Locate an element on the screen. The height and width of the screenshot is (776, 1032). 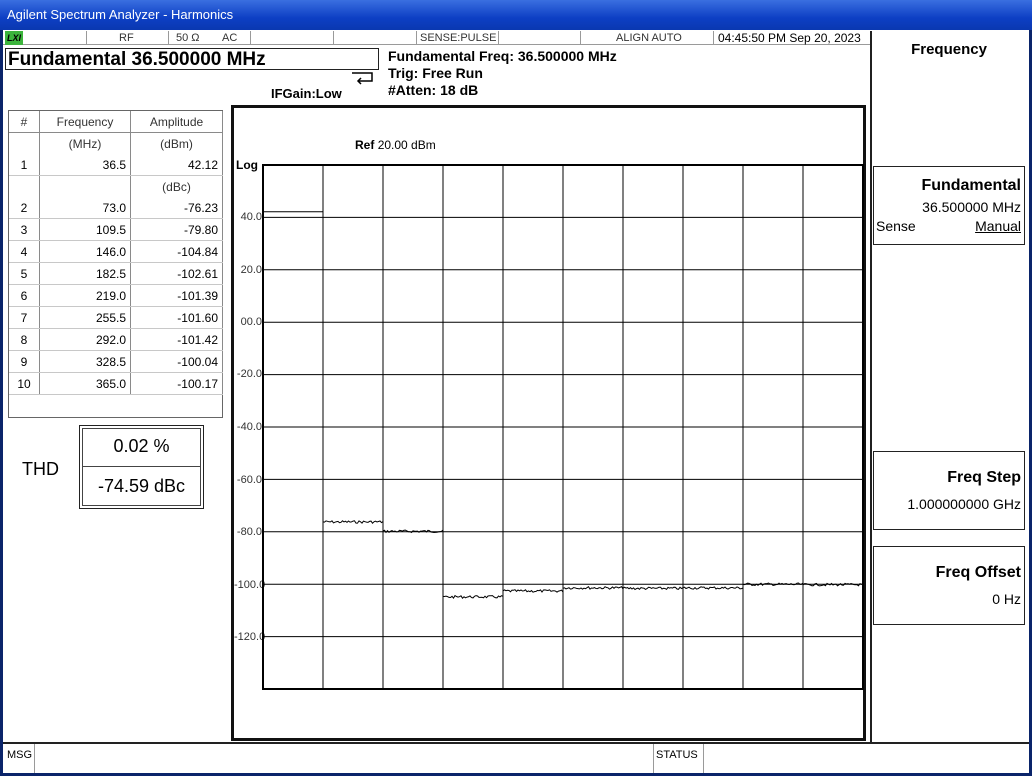
table-row: 4 146.0 -104.84 is located at coordinates (116, 251).